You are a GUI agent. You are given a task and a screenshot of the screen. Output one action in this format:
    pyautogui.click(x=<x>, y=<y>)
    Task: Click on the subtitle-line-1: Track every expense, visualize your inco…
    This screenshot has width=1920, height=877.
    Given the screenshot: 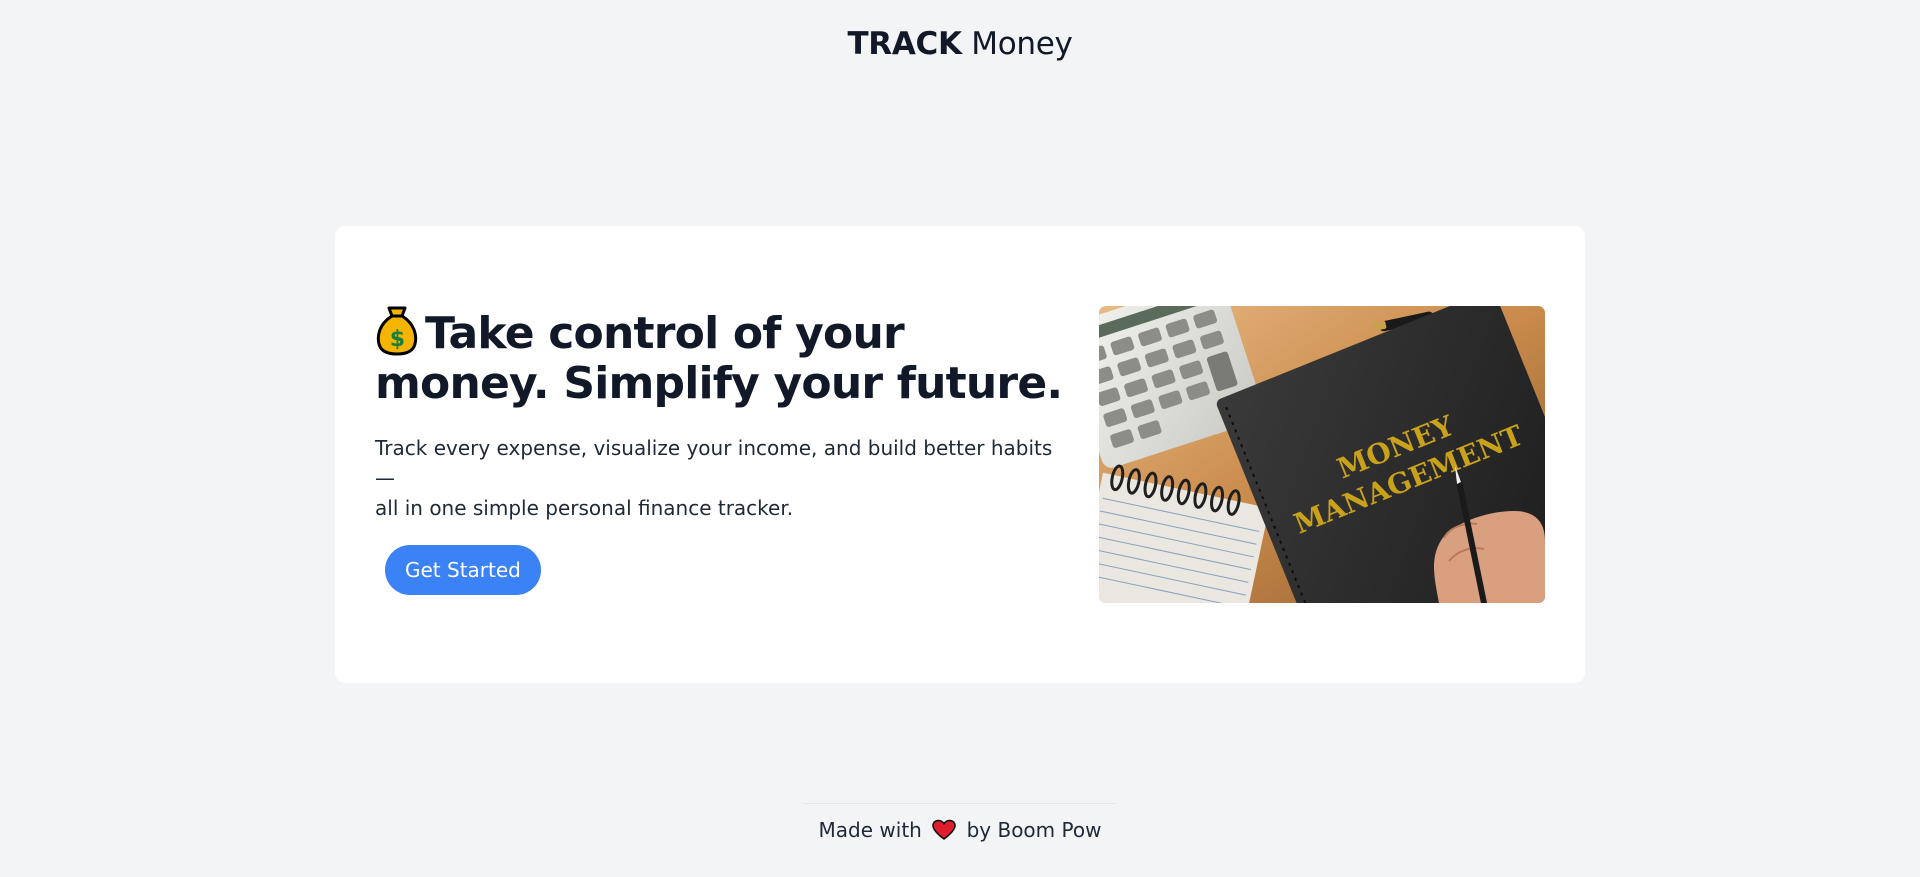 What is the action you would take?
    pyautogui.click(x=714, y=463)
    